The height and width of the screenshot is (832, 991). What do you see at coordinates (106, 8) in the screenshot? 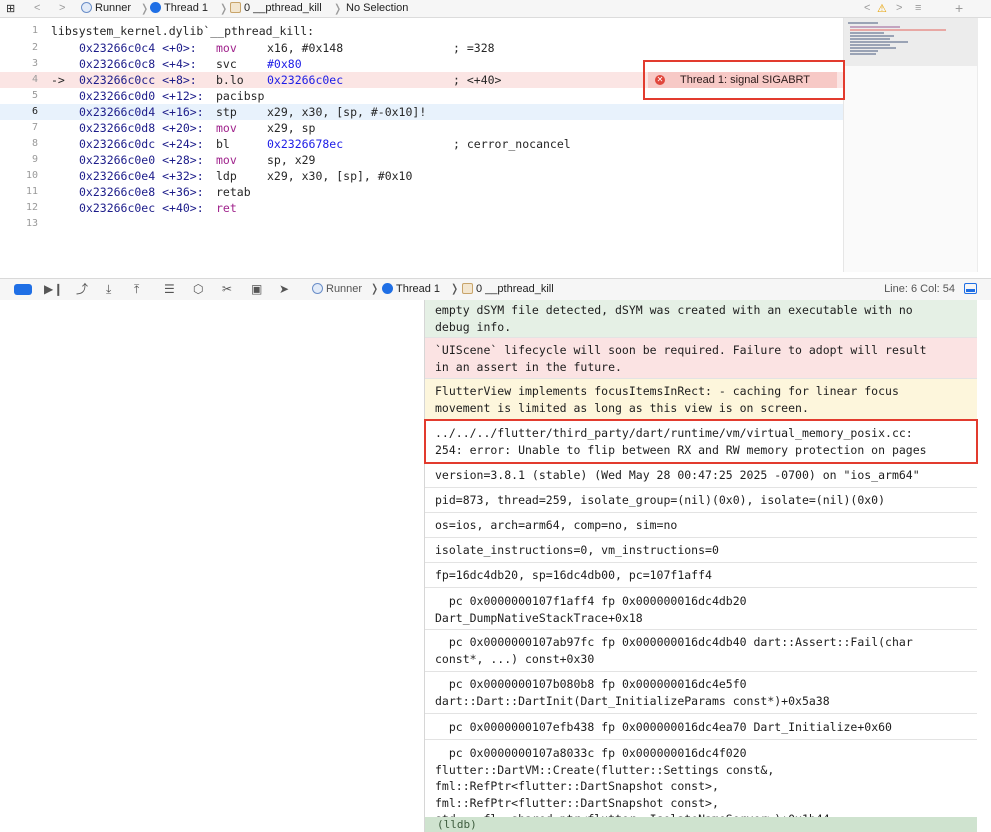
I see `breadcrumb-project: Runner` at bounding box center [106, 8].